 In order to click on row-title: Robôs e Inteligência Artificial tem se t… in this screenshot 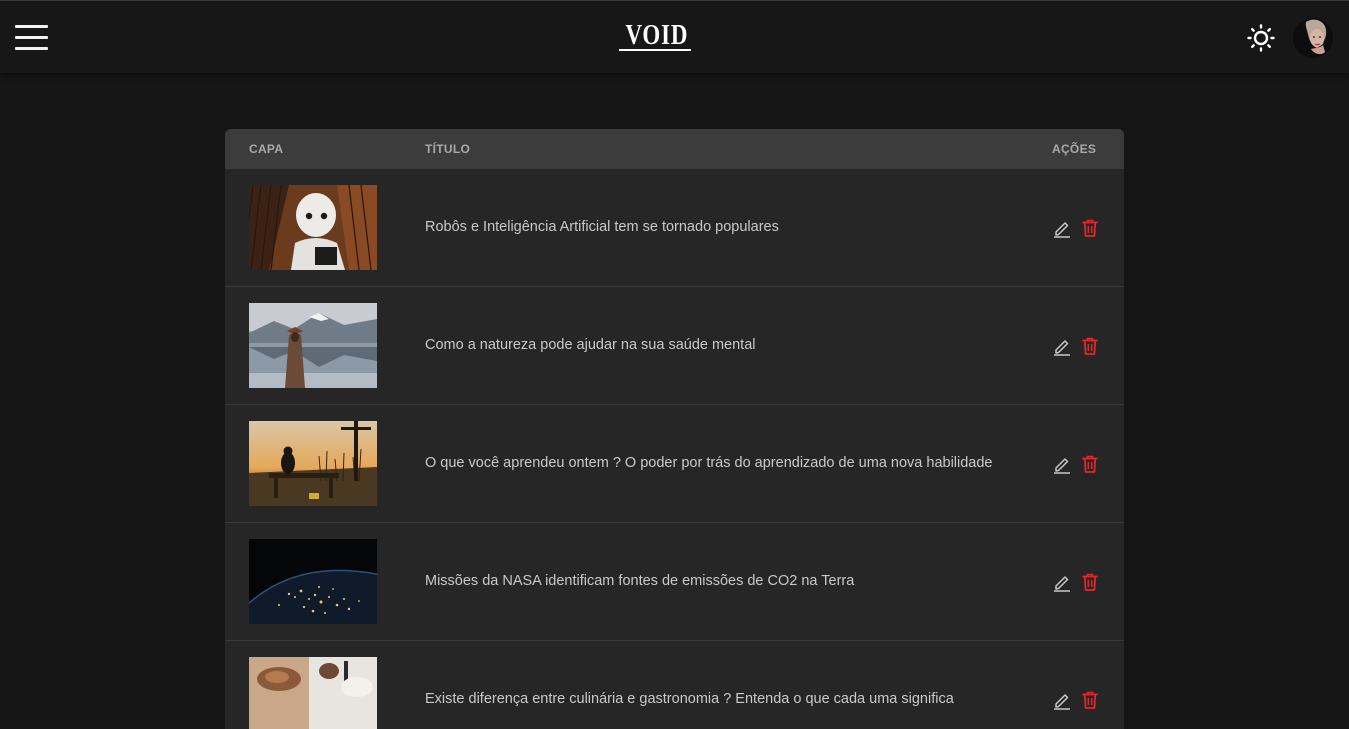, I will do `click(602, 227)`.